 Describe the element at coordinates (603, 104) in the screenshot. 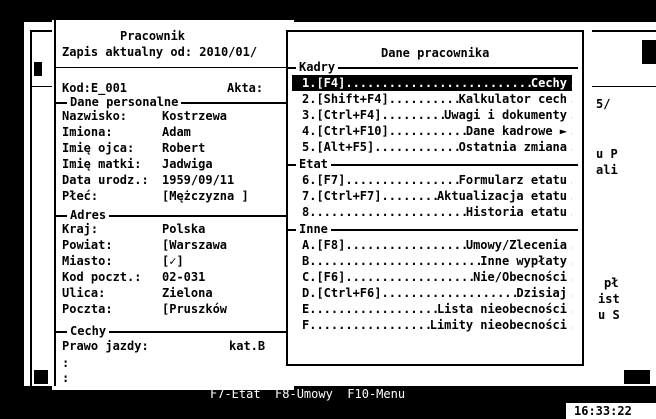

I see `bg-window-fragment: 5/` at that location.